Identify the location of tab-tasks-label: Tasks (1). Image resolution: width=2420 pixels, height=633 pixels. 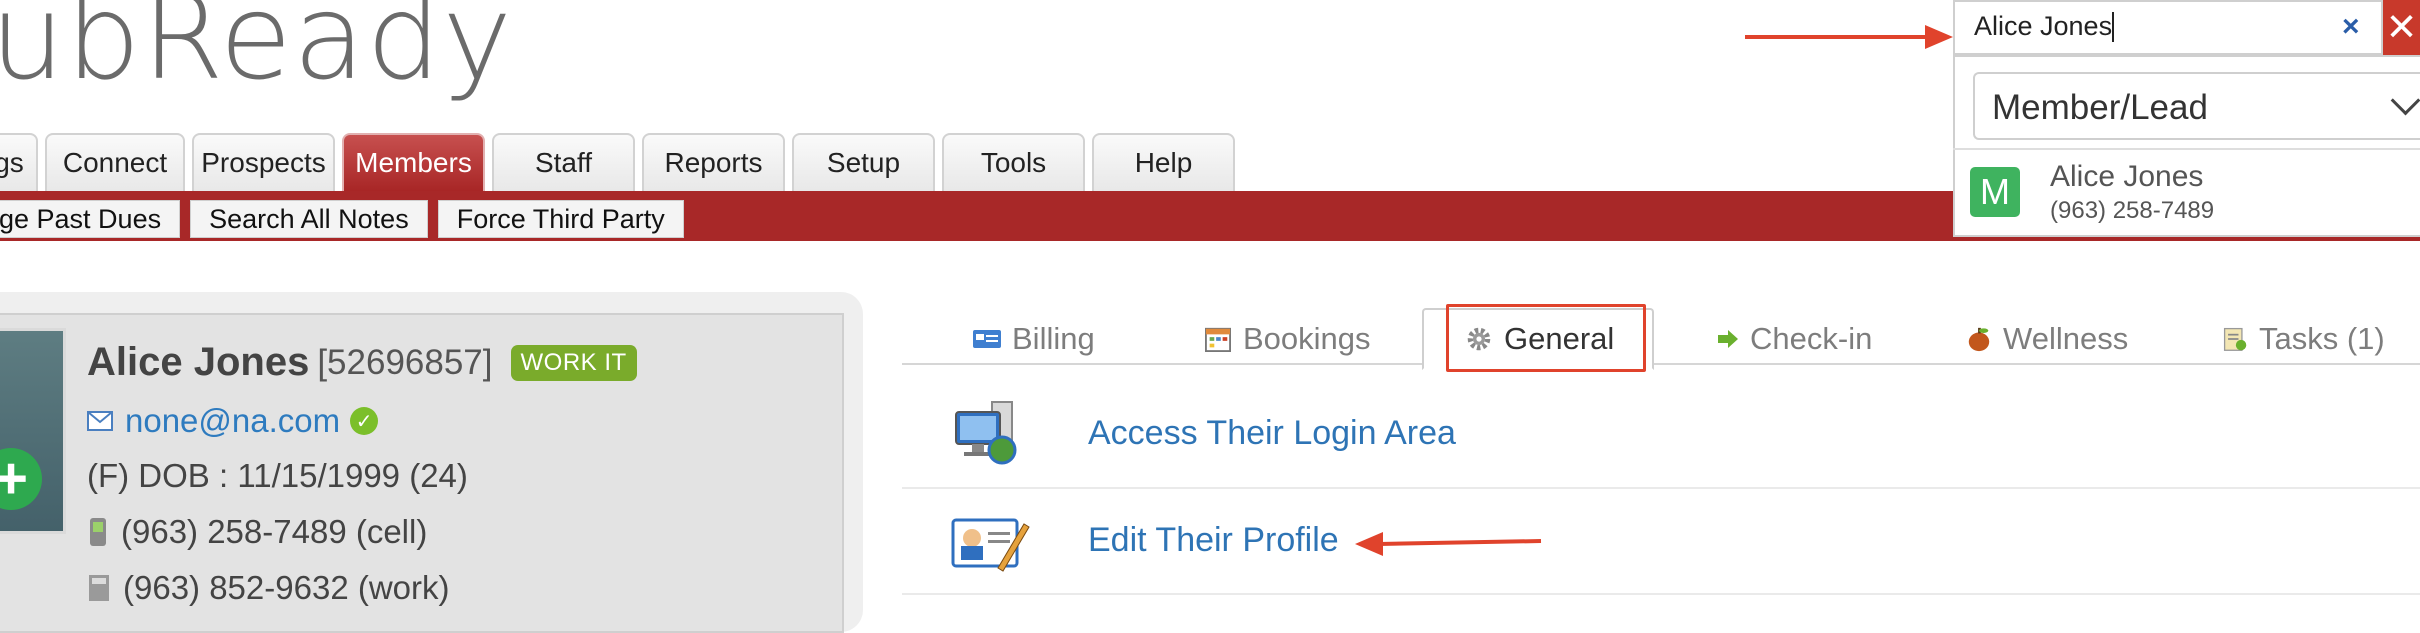
(2322, 338).